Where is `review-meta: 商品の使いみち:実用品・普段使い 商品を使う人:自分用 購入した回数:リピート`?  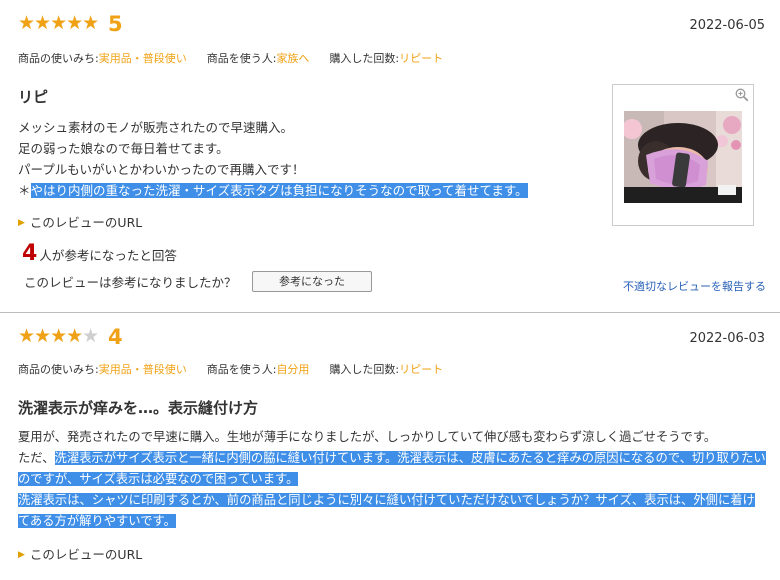
review-meta: 商品の使いみち:実用品・普段使い 商品を使う人:自分用 購入した回数:リピート is located at coordinates (230, 369).